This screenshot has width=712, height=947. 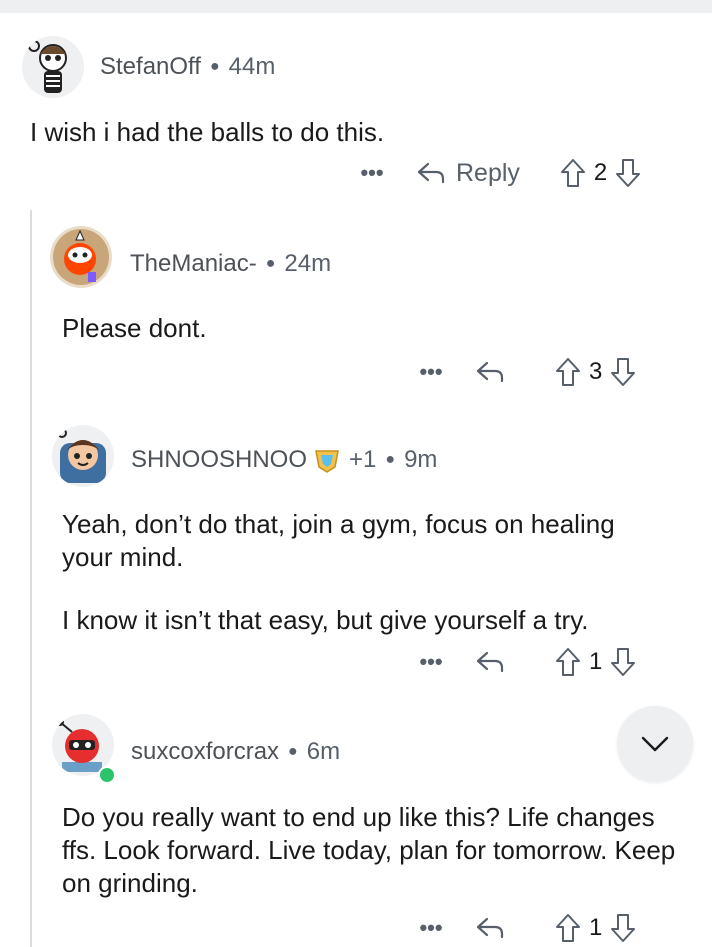 I want to click on vote-control: 3, so click(x=595, y=372).